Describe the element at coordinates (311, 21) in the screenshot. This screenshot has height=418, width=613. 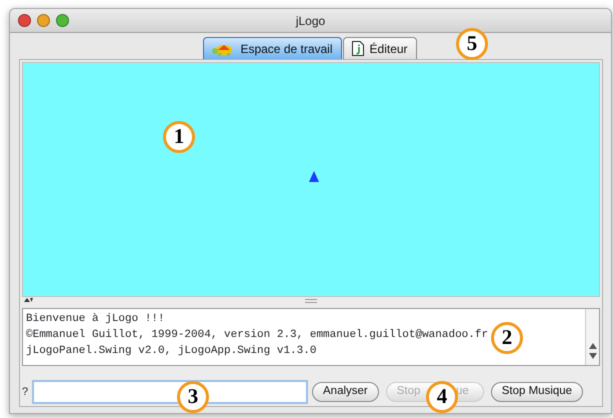
I see `window-title: jLogo` at that location.